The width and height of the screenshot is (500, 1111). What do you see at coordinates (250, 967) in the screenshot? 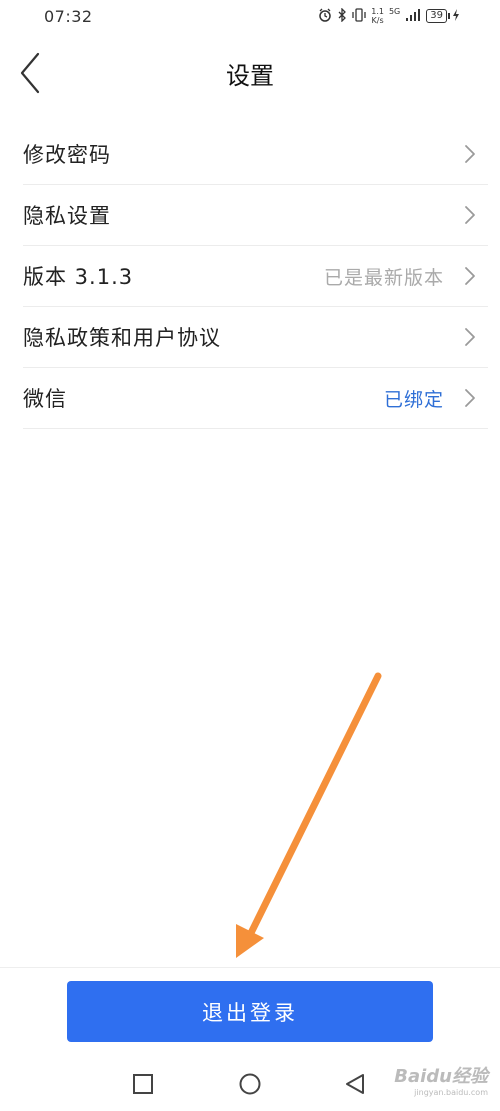
I see `bottom-divider` at bounding box center [250, 967].